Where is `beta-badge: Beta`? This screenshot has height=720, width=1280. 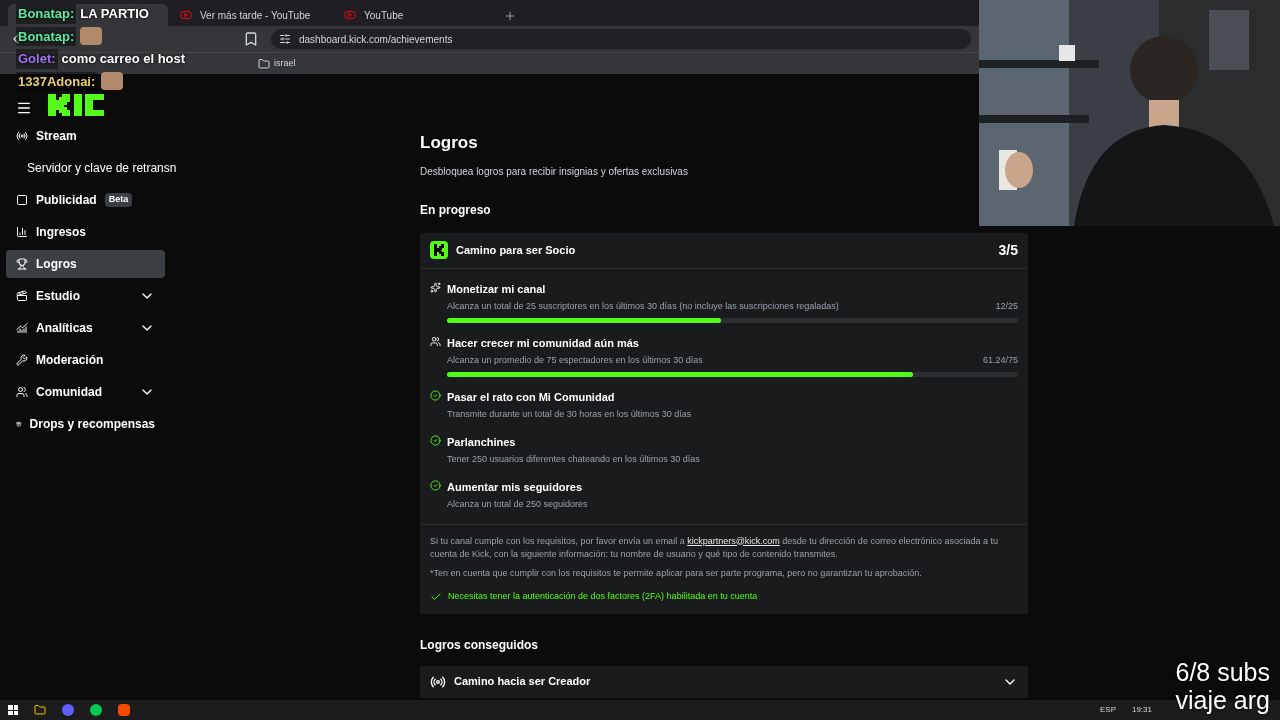
beta-badge: Beta is located at coordinates (118, 200).